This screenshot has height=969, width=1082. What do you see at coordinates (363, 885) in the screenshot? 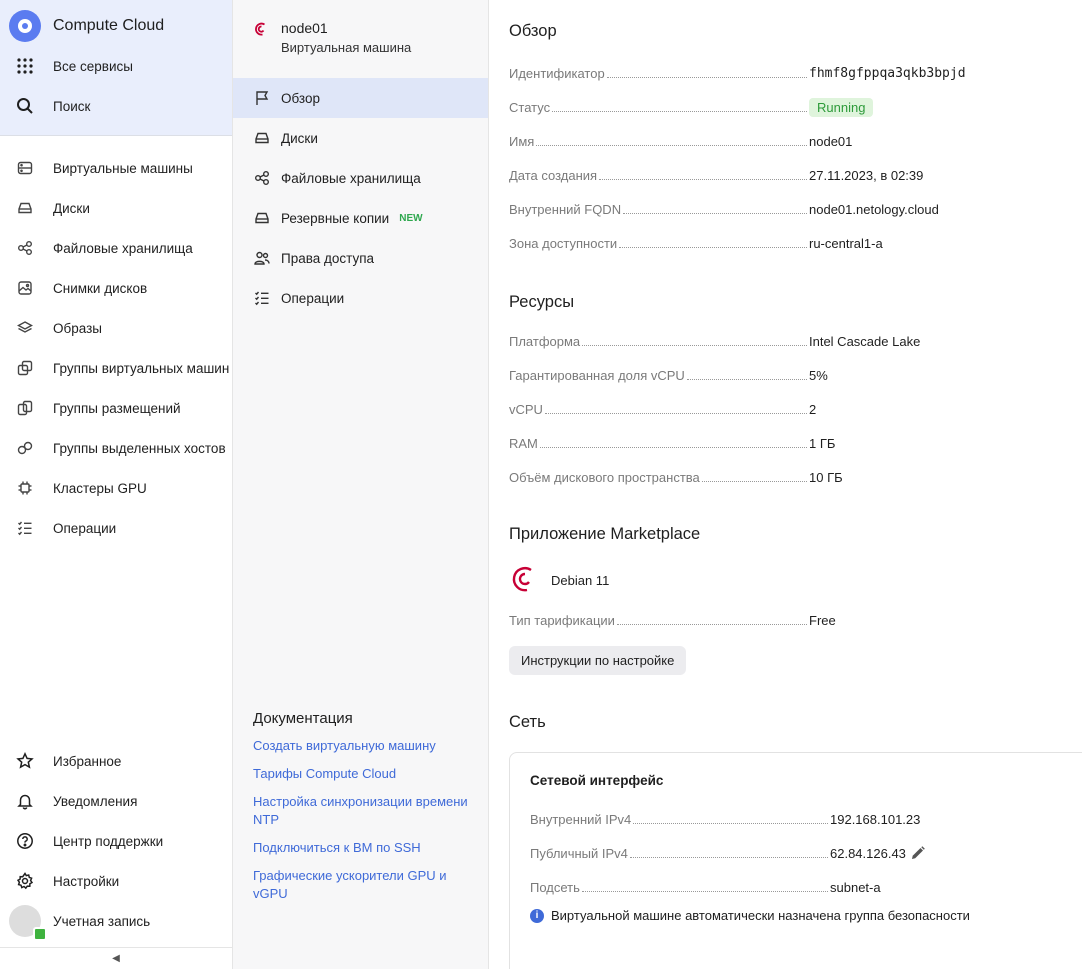
I see `doc-link-gpu: Графические ускорители GPU и vGPU` at bounding box center [363, 885].